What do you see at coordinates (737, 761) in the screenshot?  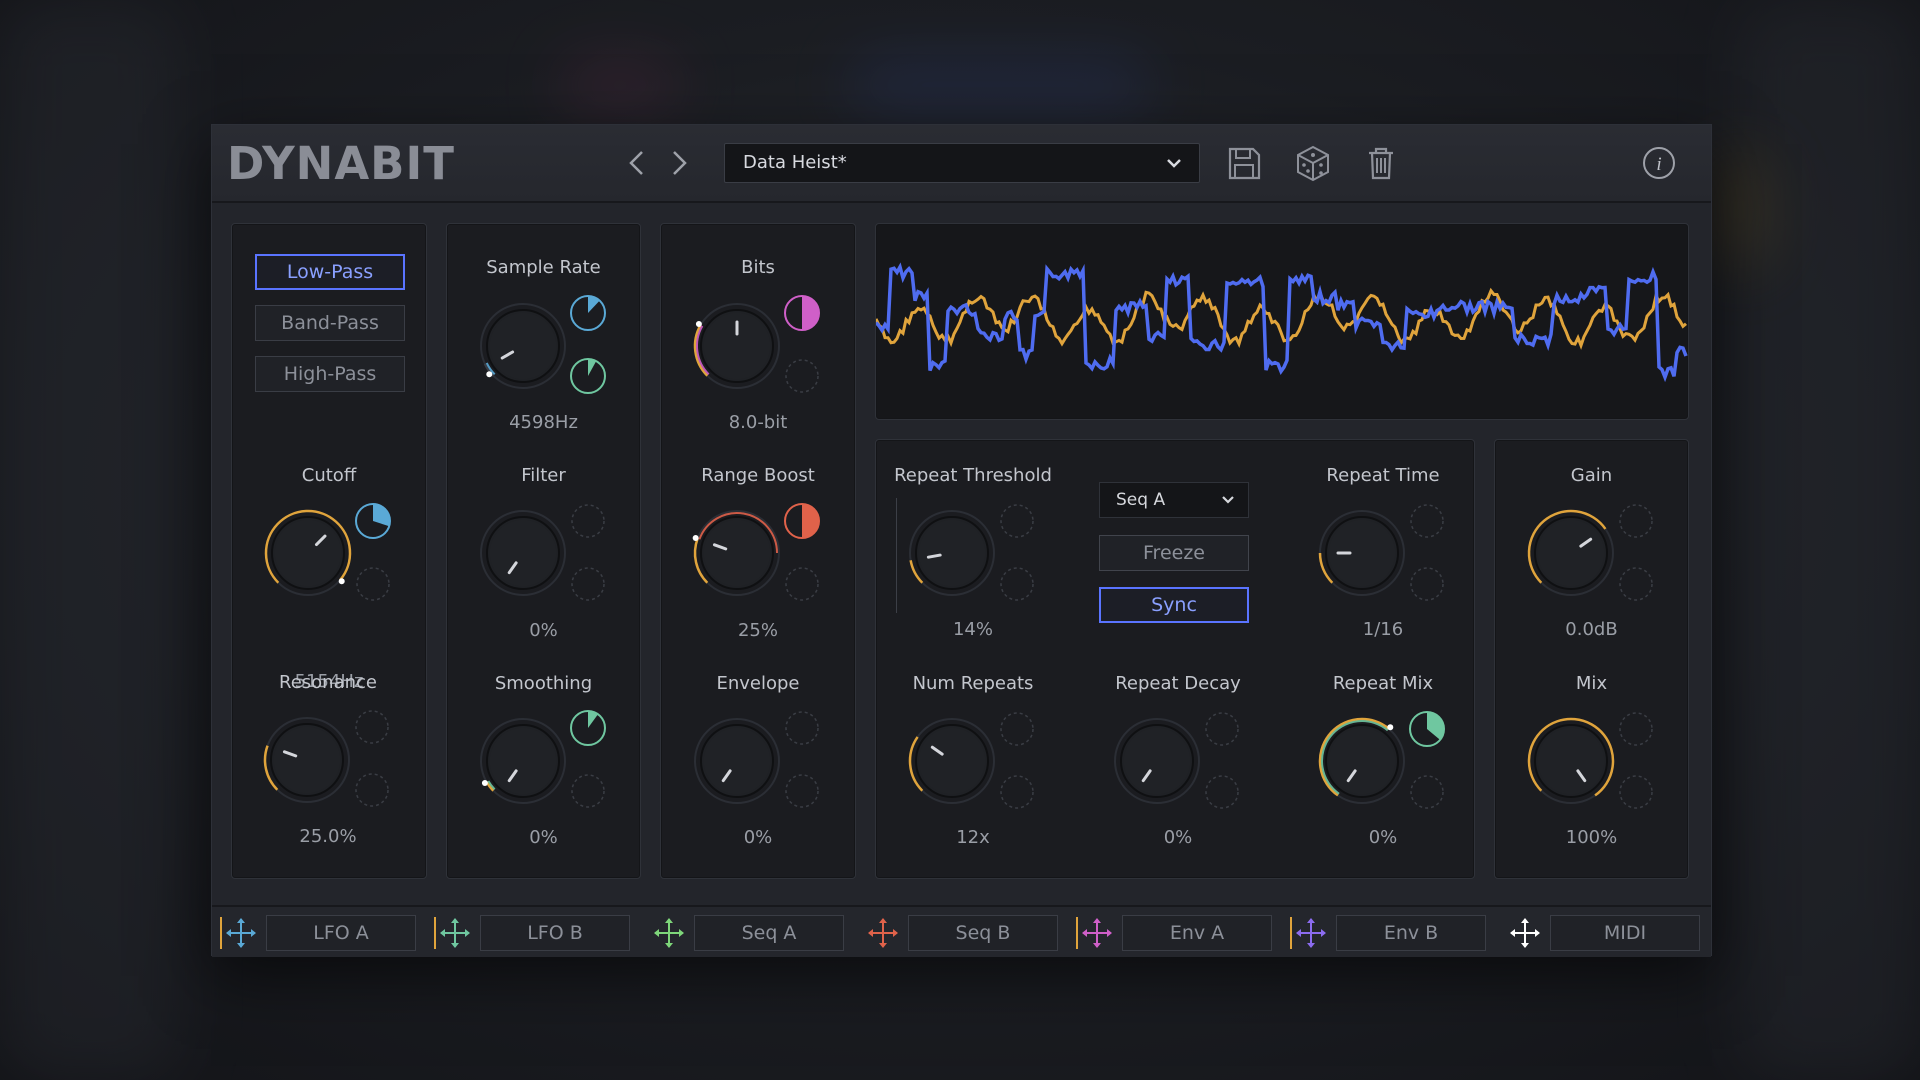 I see `envelope-knob` at bounding box center [737, 761].